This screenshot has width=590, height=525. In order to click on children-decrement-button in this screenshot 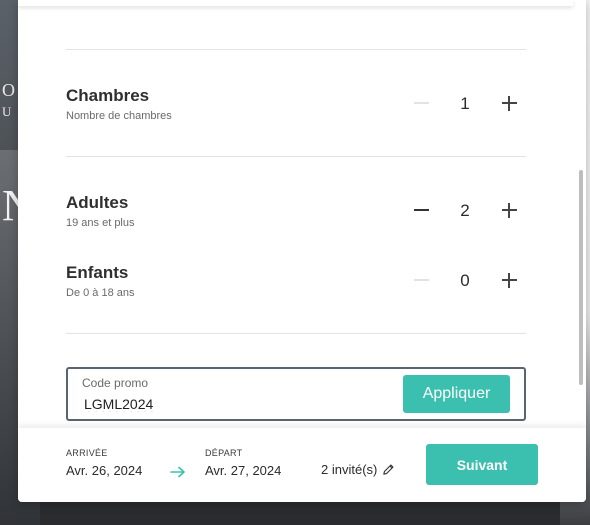, I will do `click(421, 280)`.